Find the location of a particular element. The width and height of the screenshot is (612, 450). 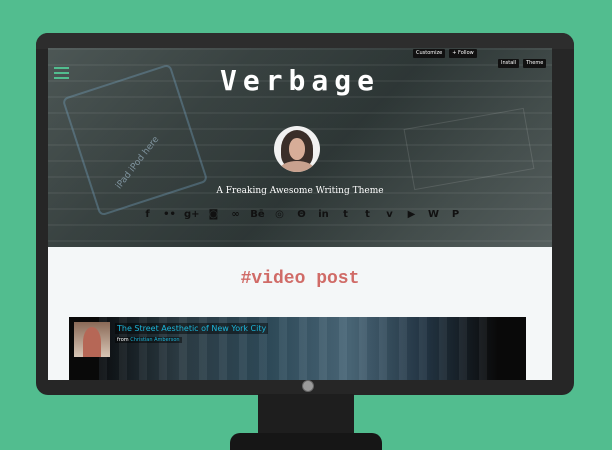

video-byline: from Christian Amberson is located at coordinates (148, 340).